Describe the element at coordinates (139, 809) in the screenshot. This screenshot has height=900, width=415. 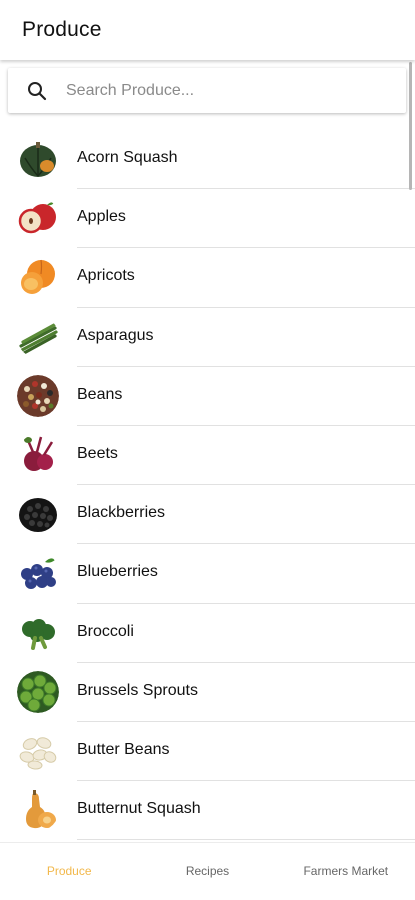
I see `list-item-label: Butternut Squash` at that location.